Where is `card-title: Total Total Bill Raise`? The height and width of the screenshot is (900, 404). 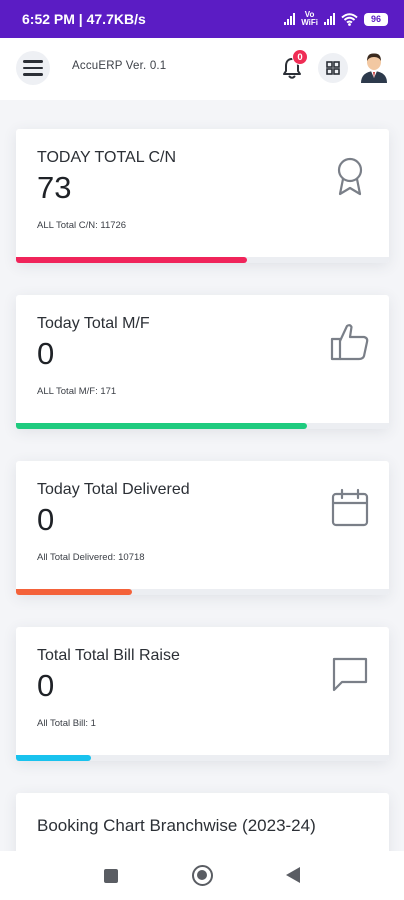
card-title: Total Total Bill Raise is located at coordinates (108, 655).